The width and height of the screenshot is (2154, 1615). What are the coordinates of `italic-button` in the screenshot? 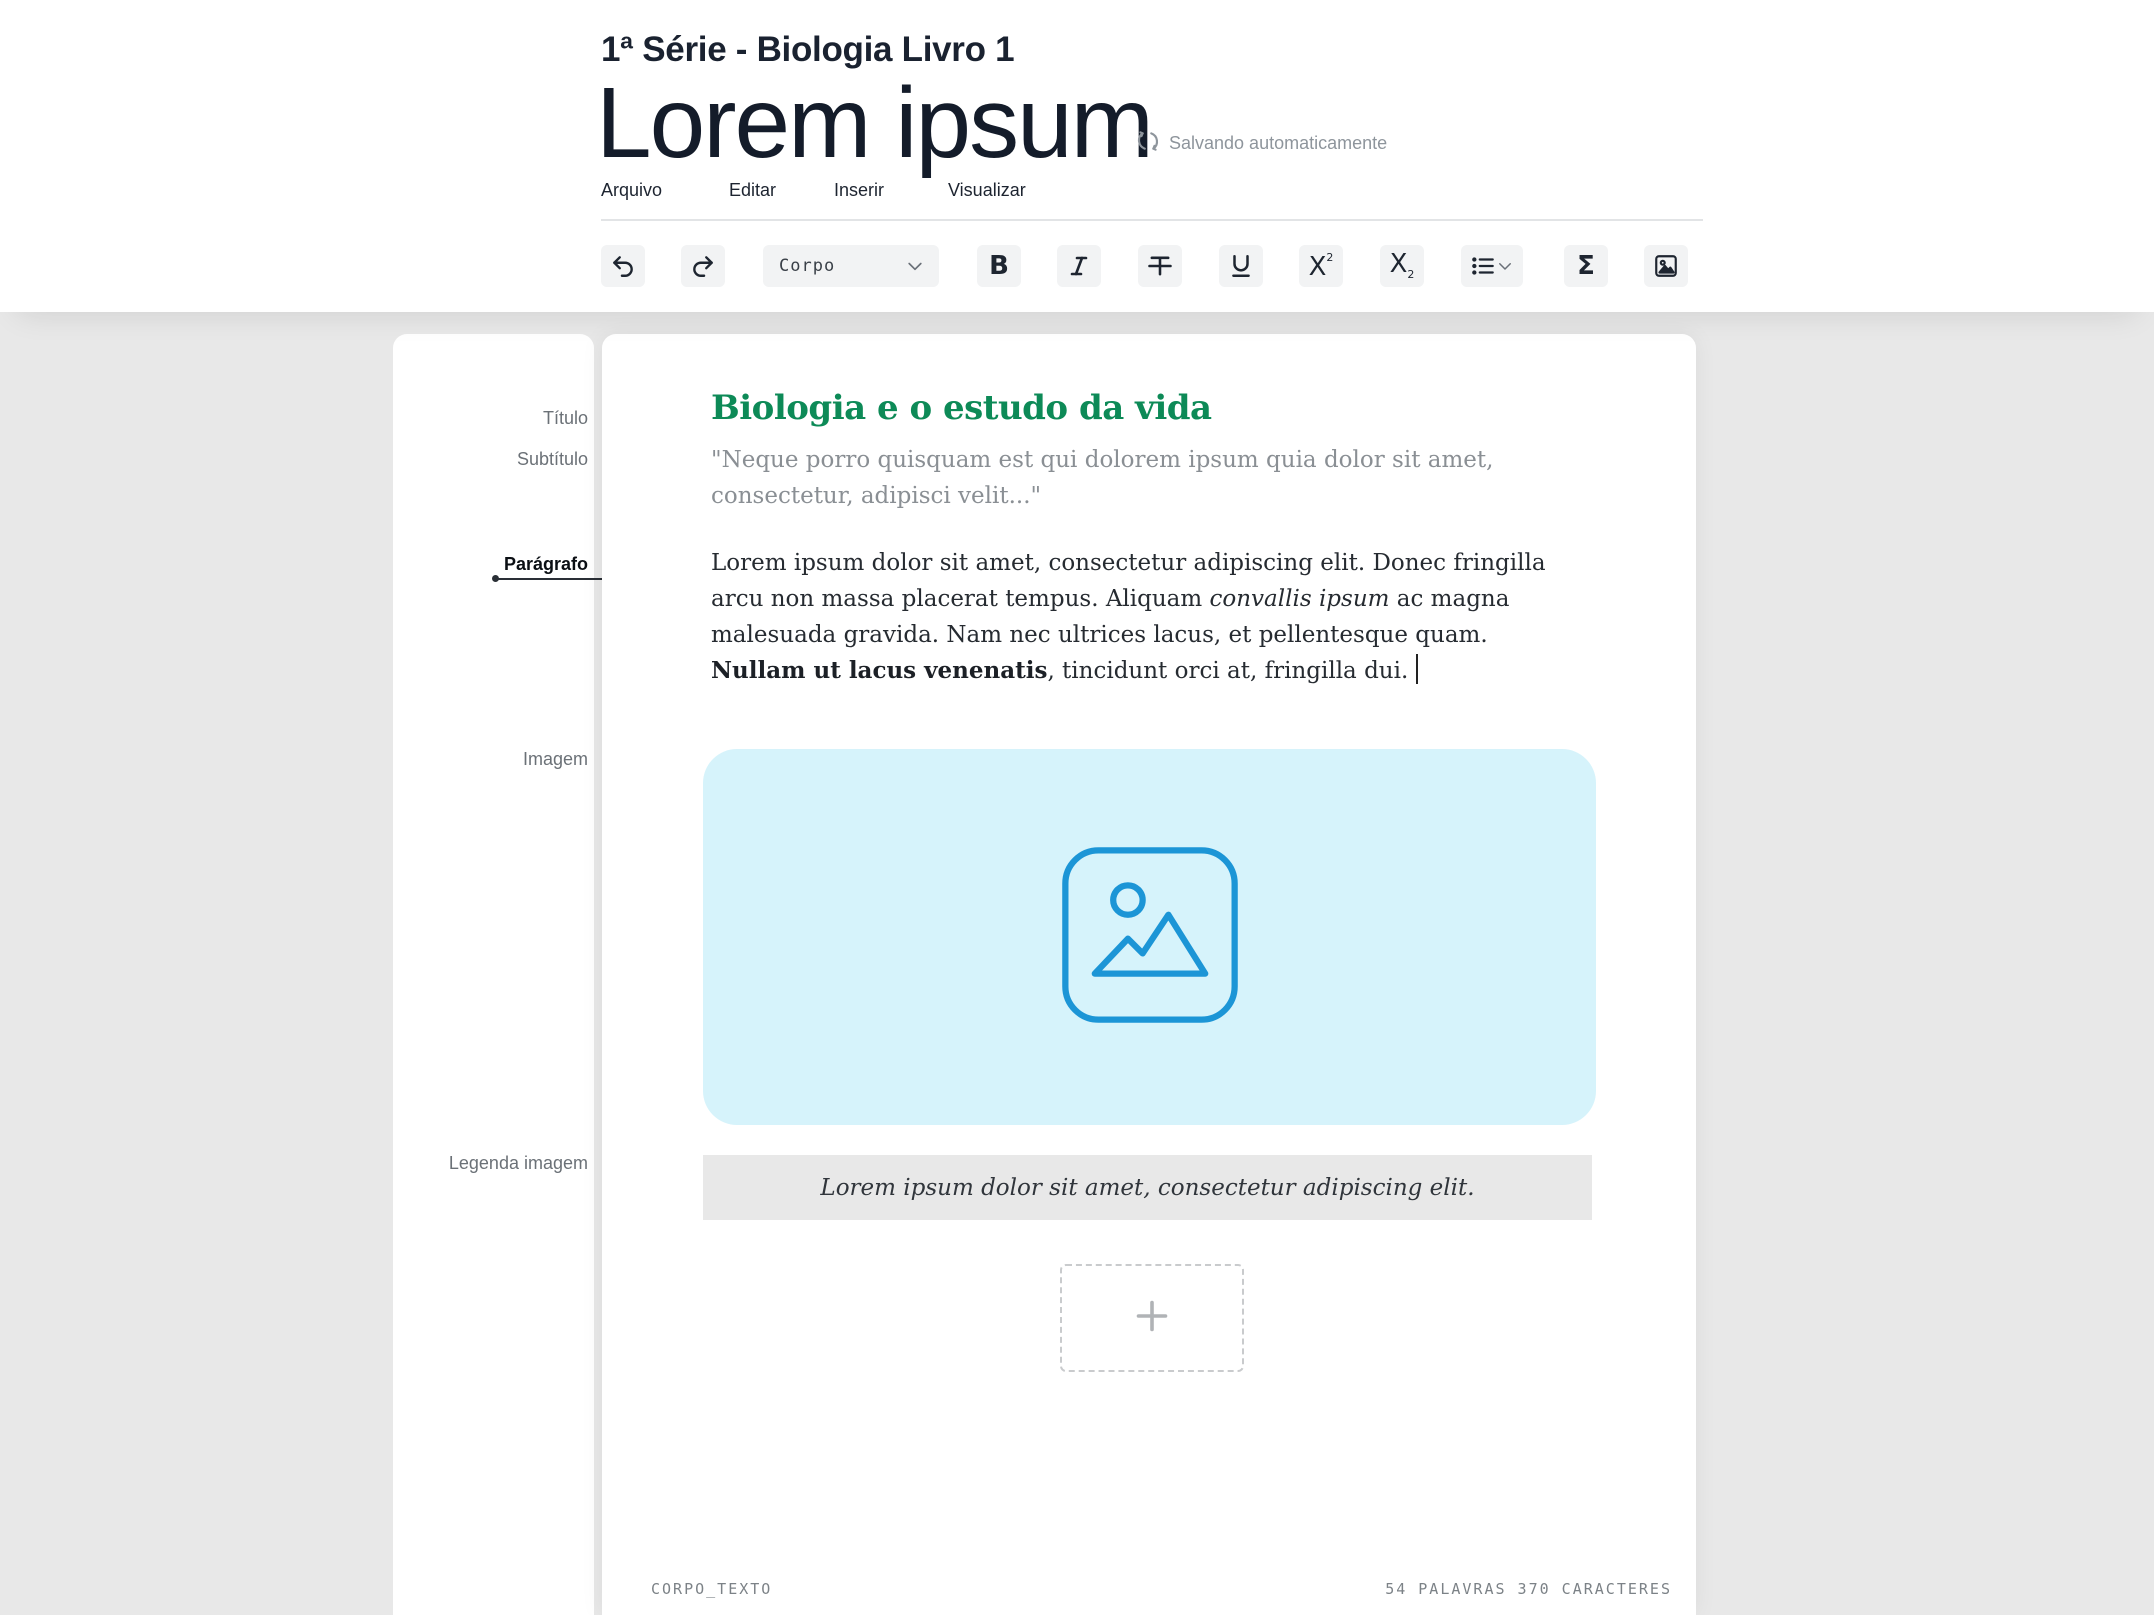 It's located at (1079, 266).